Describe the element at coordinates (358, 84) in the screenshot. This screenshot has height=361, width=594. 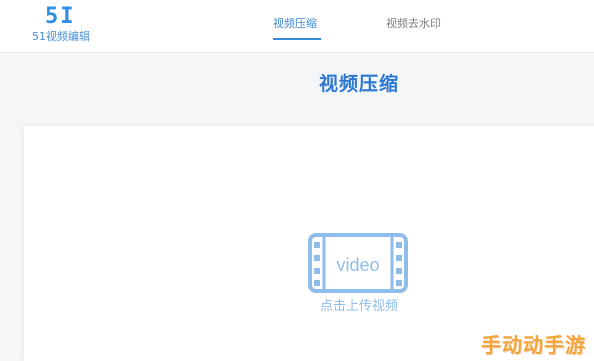
I see `page-title: 视频压缩` at that location.